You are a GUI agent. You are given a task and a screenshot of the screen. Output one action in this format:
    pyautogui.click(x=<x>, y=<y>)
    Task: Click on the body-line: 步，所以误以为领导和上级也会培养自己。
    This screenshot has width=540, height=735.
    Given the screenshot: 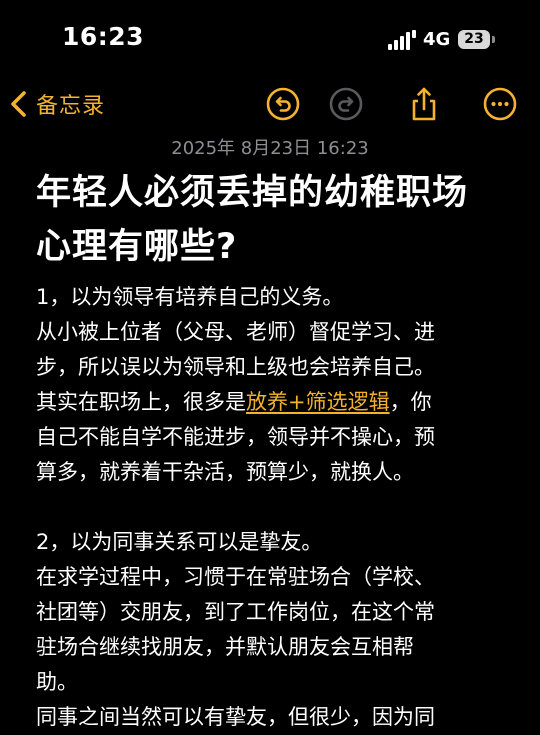 What is the action you would take?
    pyautogui.click(x=235, y=367)
    